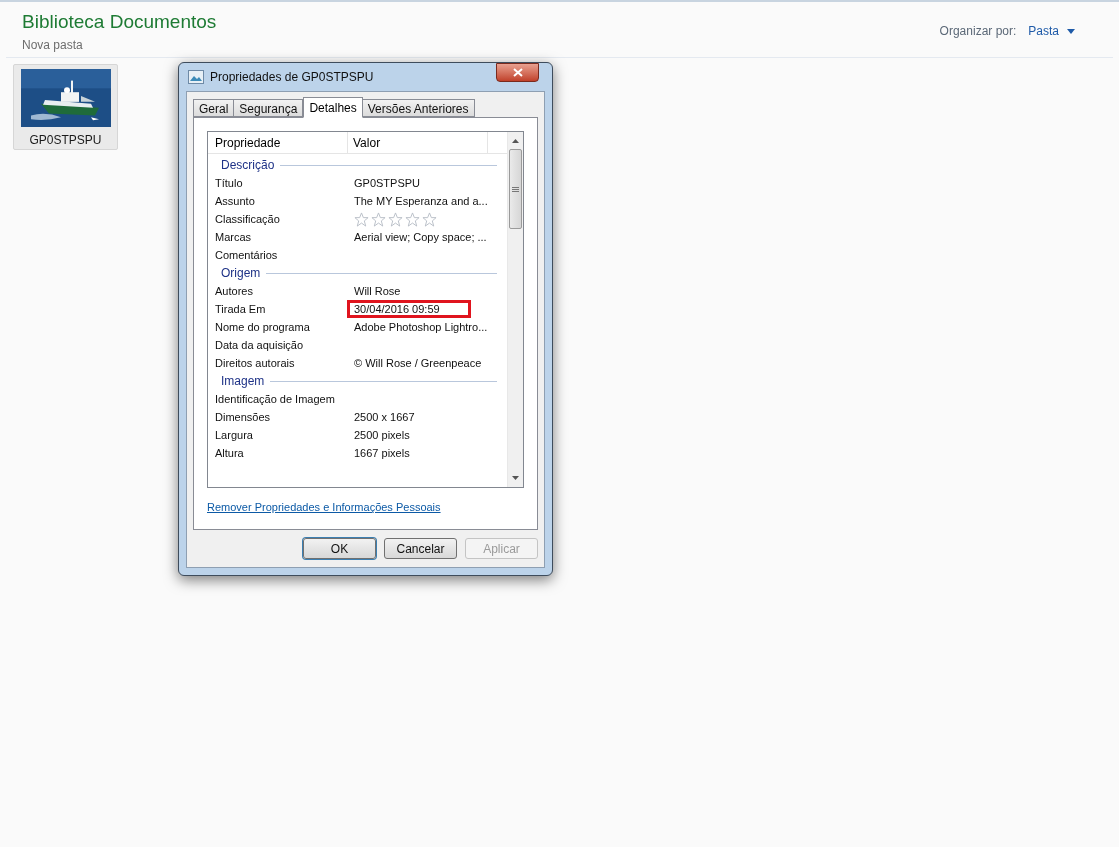 The image size is (1119, 847). What do you see at coordinates (418, 363) in the screenshot?
I see `property-value: © Will Rose / Greenpeace` at bounding box center [418, 363].